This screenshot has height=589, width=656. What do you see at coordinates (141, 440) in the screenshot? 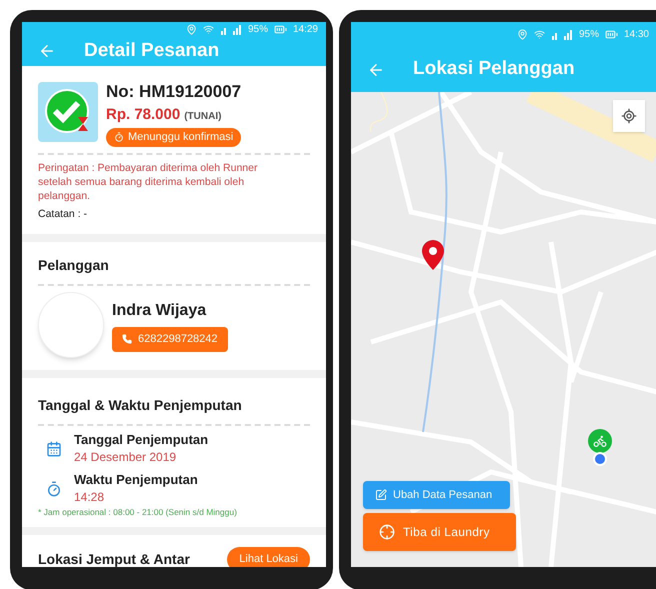
I see `schedule-label: Tanggal Penjemputan` at bounding box center [141, 440].